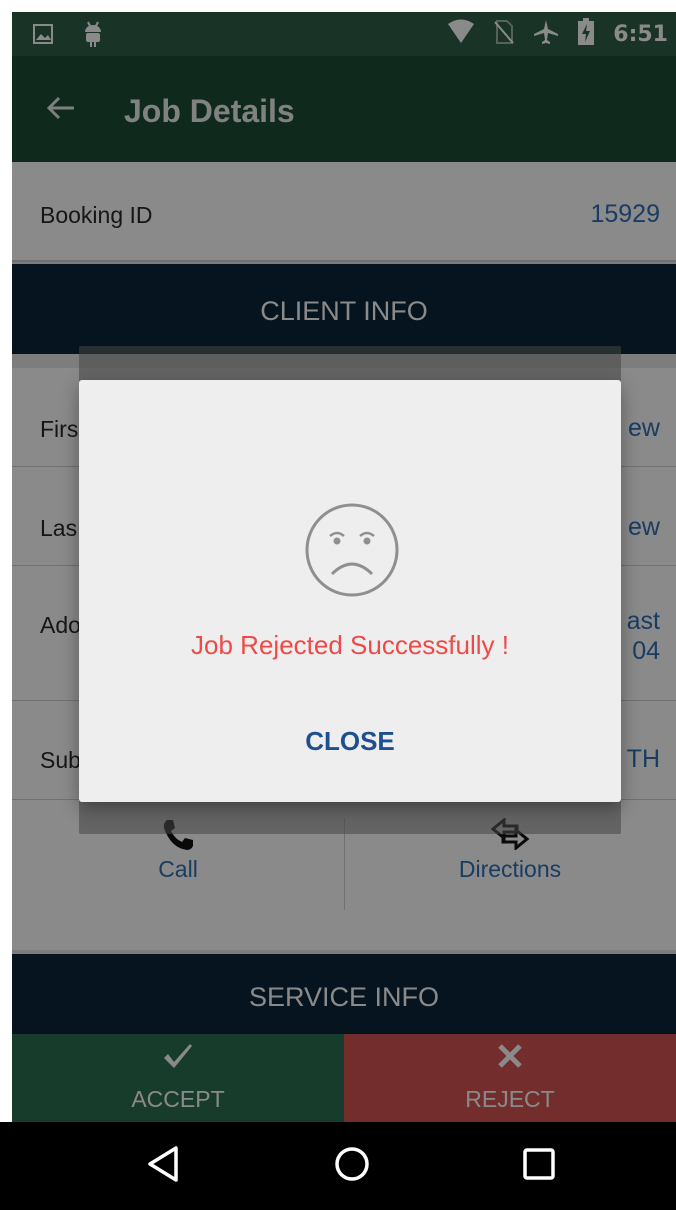 The width and height of the screenshot is (676, 1210). What do you see at coordinates (350, 741) in the screenshot?
I see `close-button: CLOSE` at bounding box center [350, 741].